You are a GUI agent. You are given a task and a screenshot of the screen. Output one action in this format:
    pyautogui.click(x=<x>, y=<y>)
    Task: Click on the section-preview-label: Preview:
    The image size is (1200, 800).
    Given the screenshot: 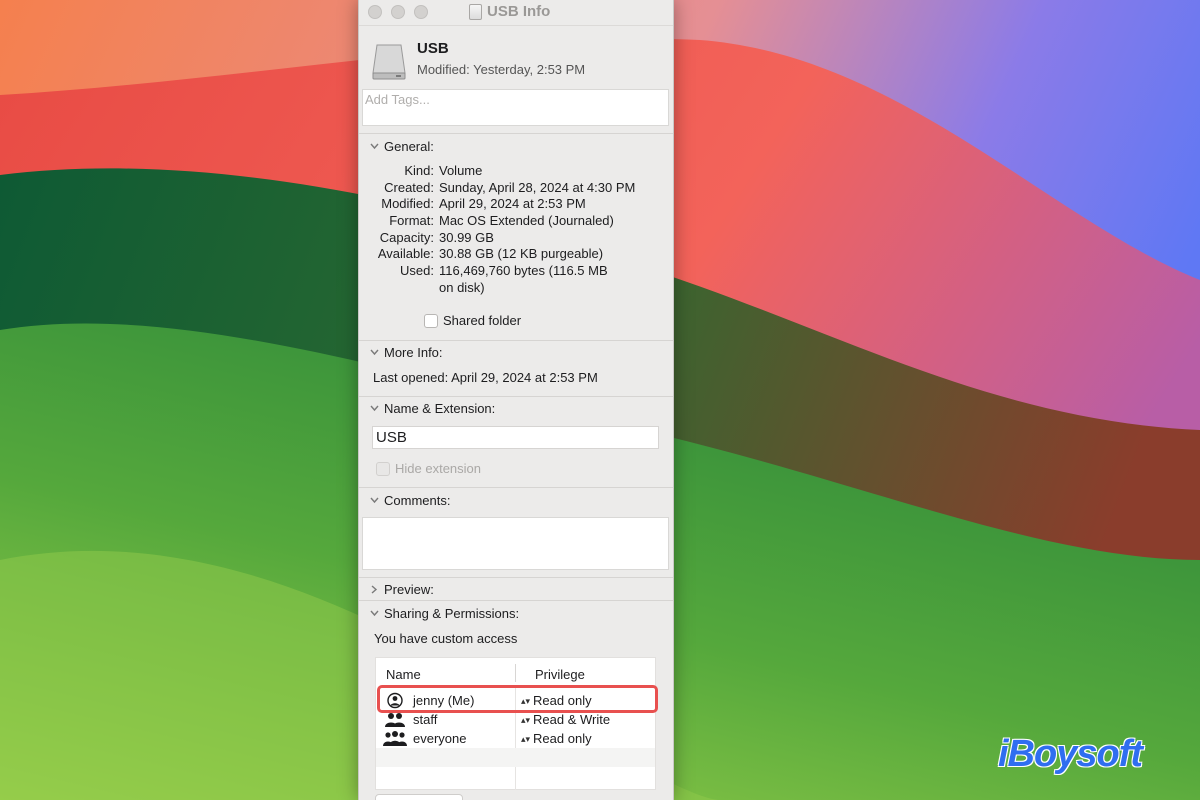 What is the action you would take?
    pyautogui.click(x=409, y=589)
    